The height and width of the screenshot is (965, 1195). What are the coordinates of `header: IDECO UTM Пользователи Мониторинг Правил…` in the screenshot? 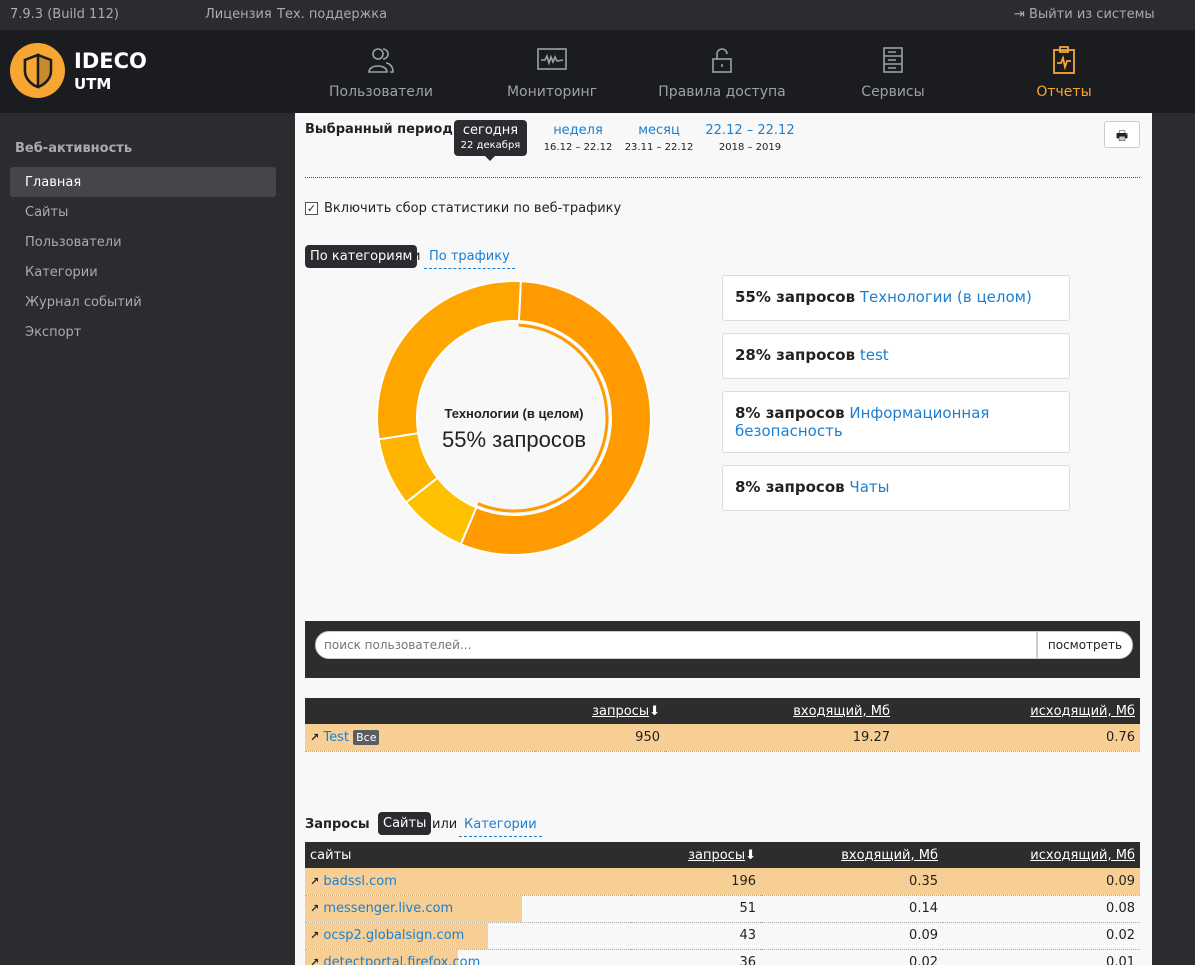 It's located at (597, 71).